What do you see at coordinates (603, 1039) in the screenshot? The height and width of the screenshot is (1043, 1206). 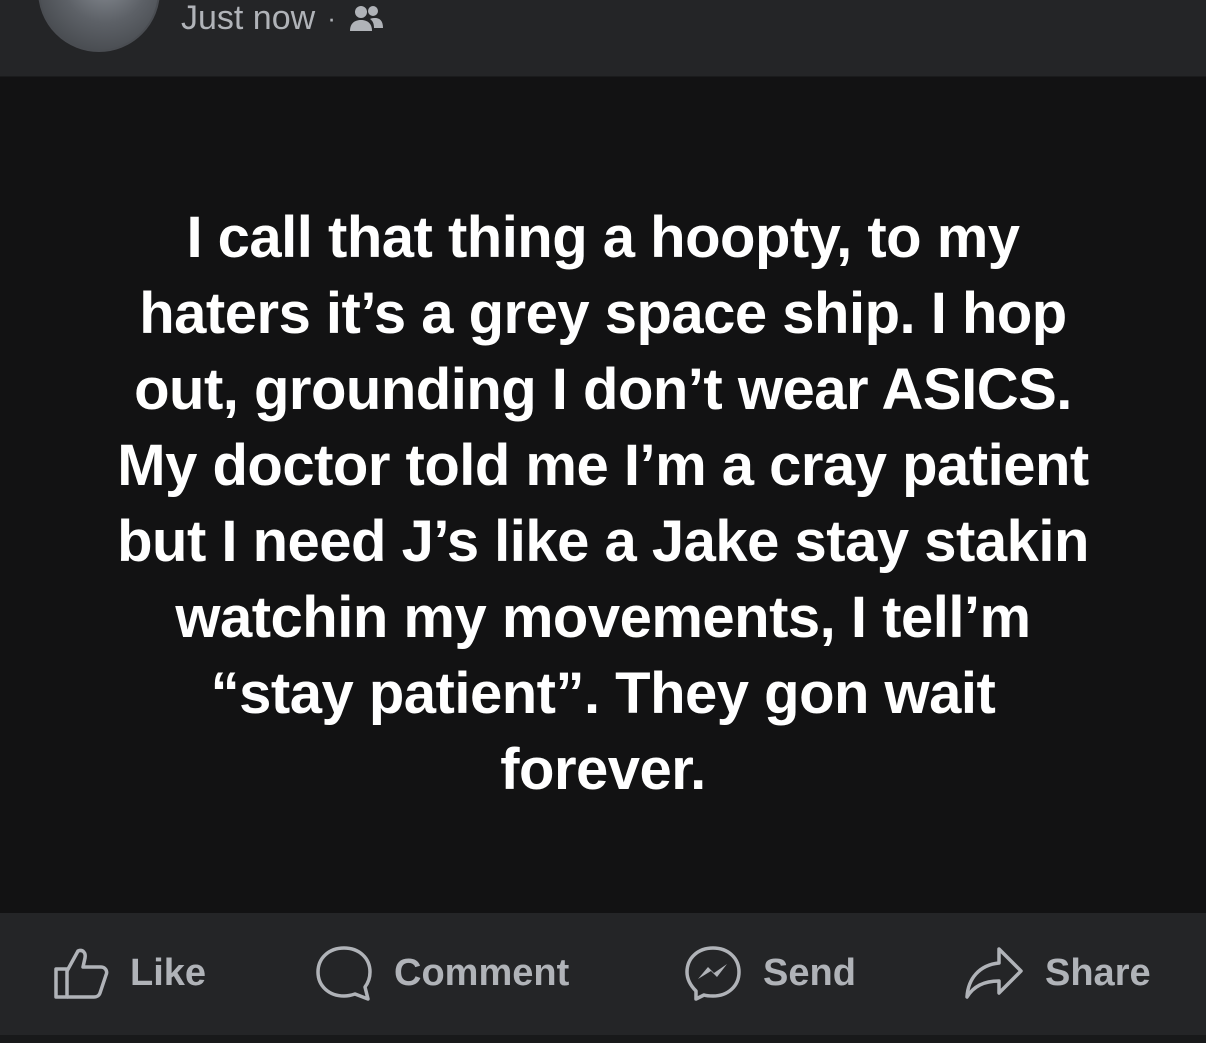 I see `divider` at bounding box center [603, 1039].